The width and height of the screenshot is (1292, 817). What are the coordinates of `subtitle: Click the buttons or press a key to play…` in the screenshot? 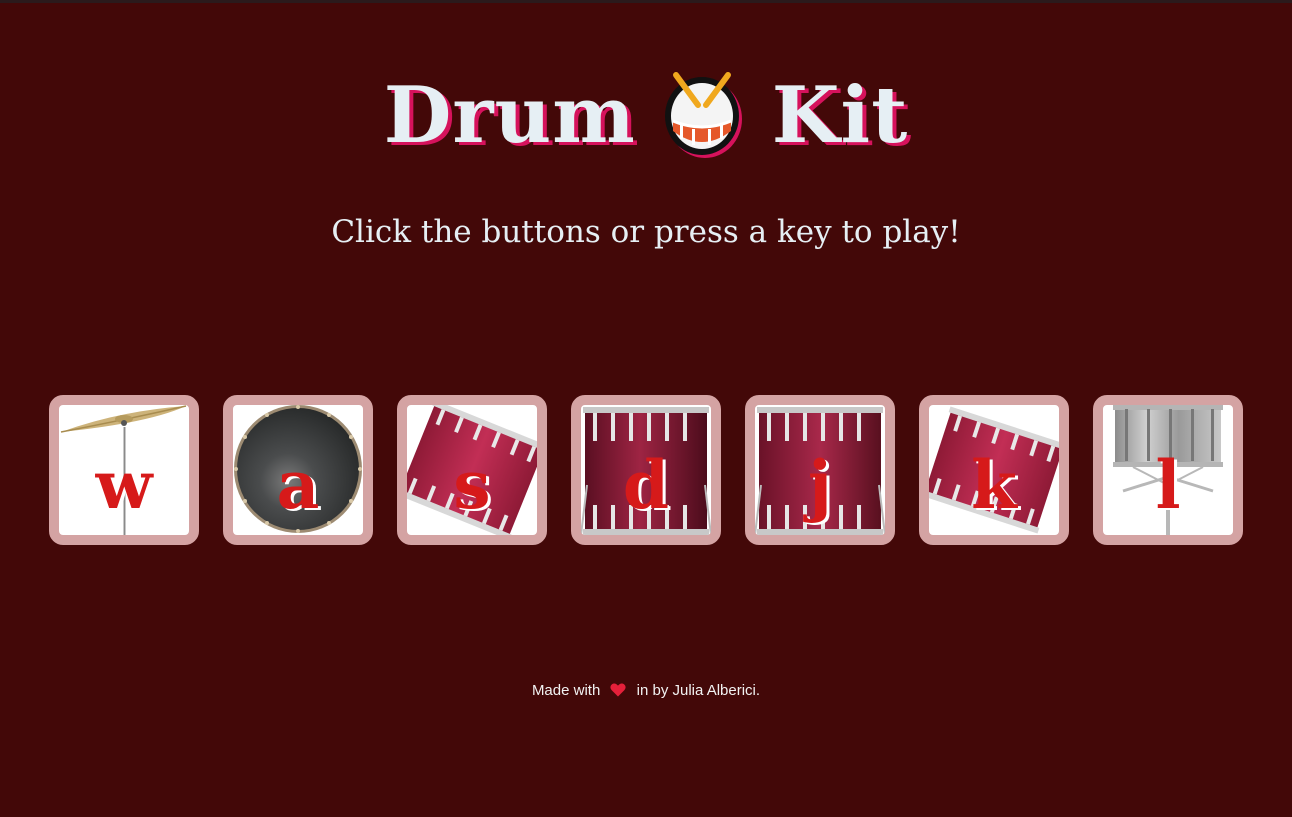 It's located at (646, 232).